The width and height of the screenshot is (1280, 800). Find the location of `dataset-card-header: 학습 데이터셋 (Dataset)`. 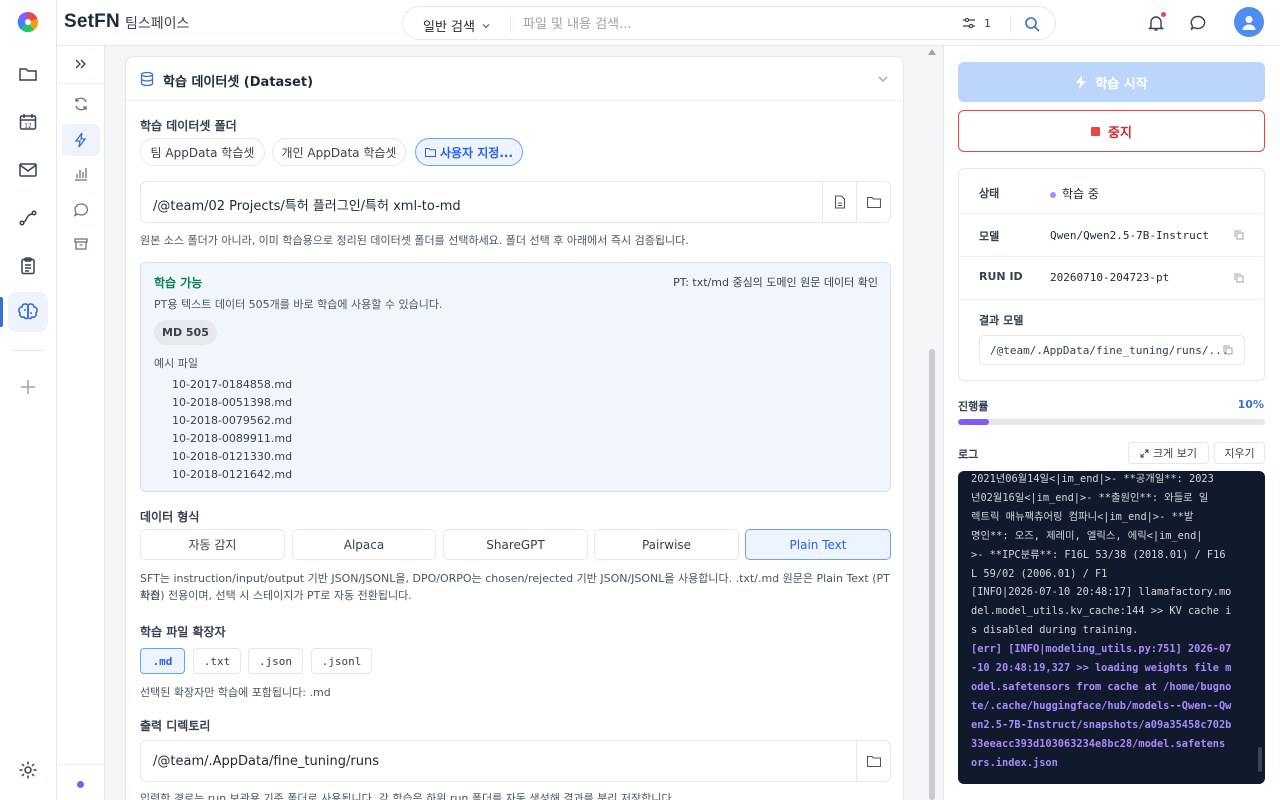

dataset-card-header: 학습 데이터셋 (Dataset) is located at coordinates (514, 79).